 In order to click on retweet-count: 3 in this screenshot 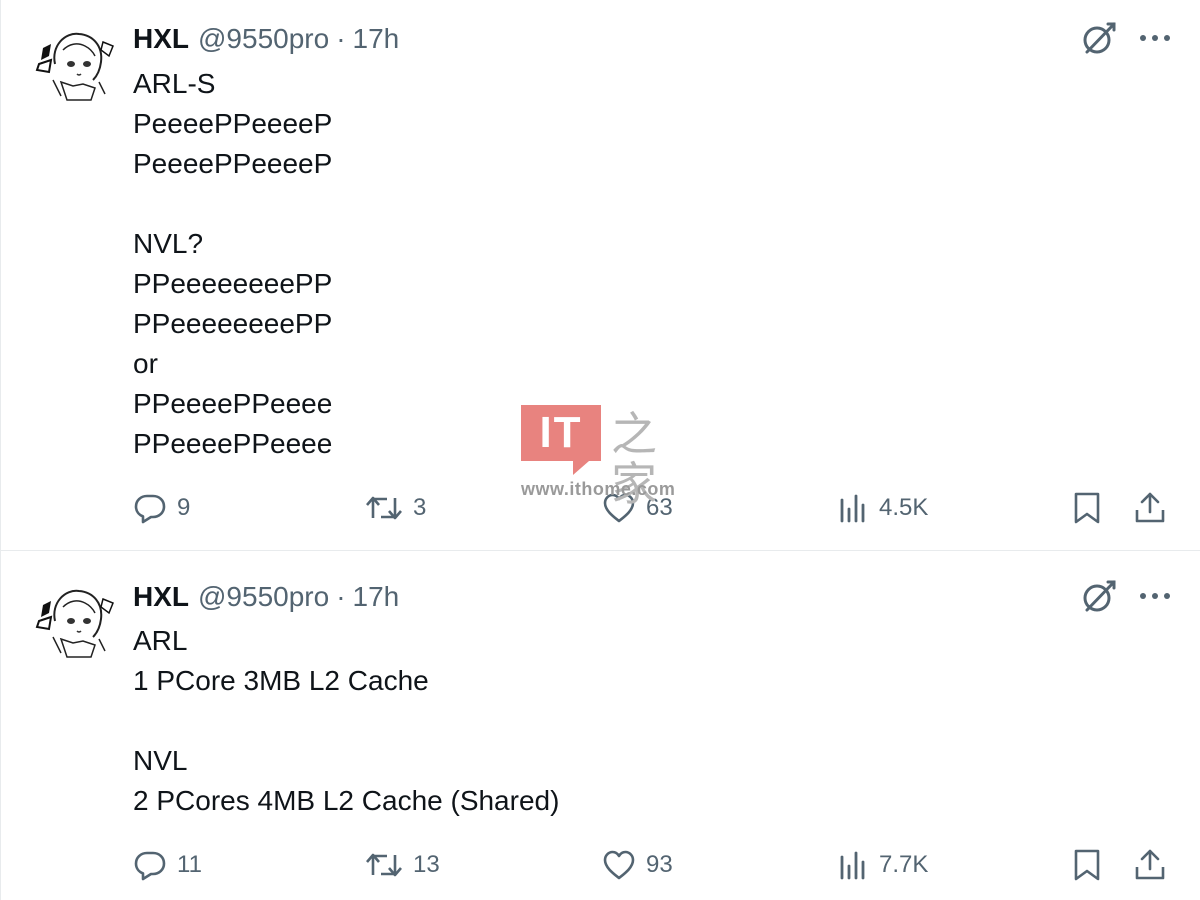, I will do `click(420, 507)`.